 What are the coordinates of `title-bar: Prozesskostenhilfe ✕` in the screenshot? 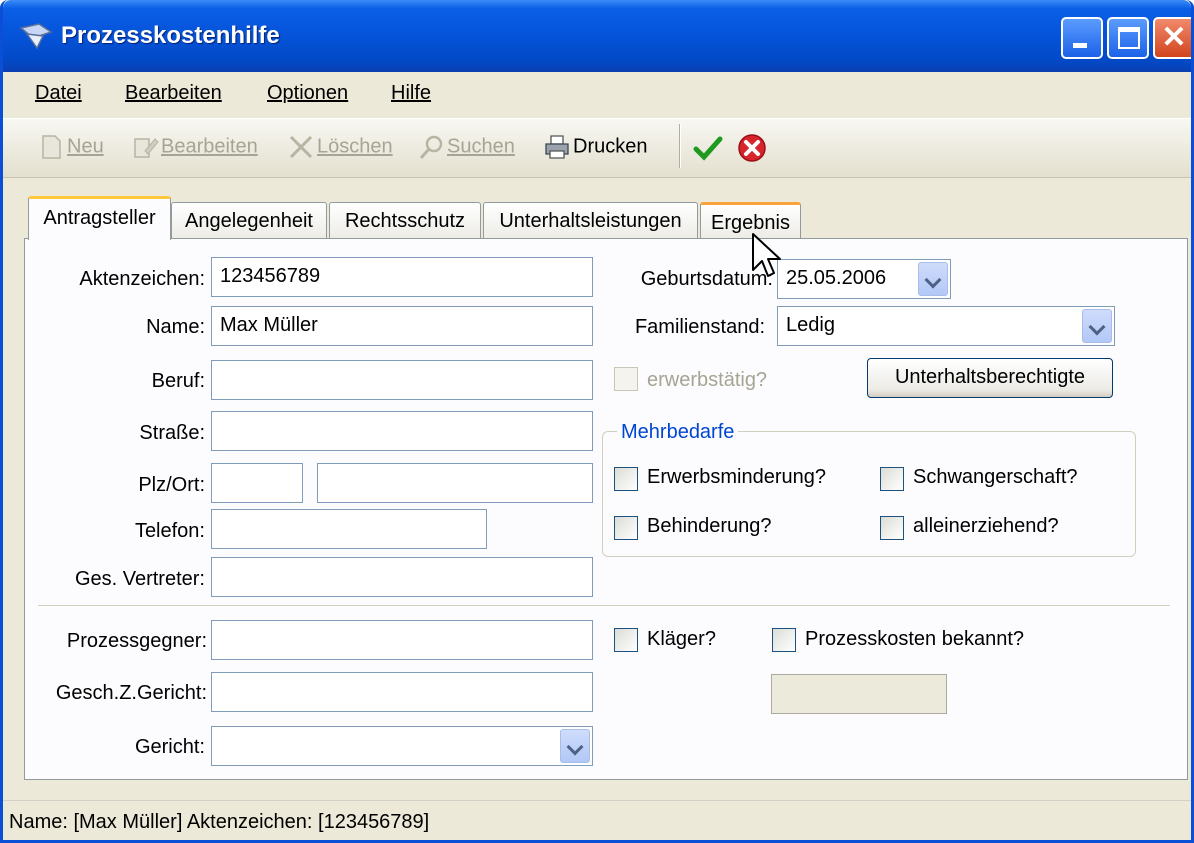 It's located at (597, 36).